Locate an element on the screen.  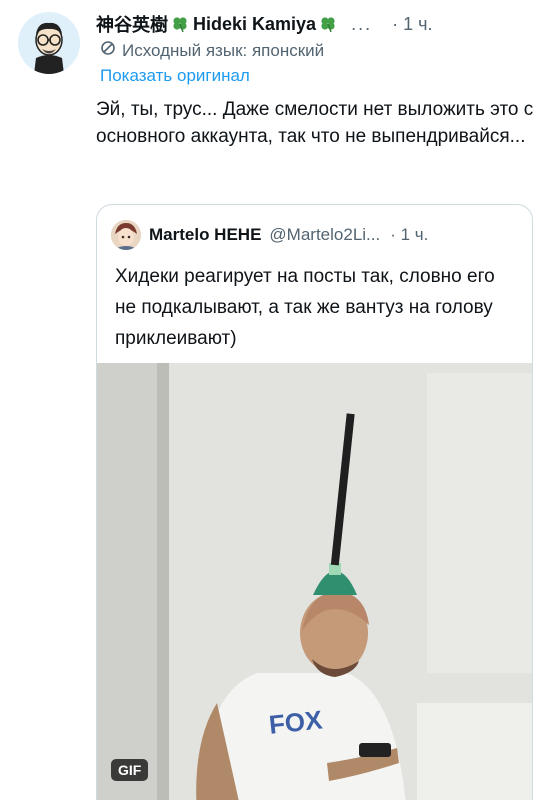
quote-author-avatar is located at coordinates (126, 235).